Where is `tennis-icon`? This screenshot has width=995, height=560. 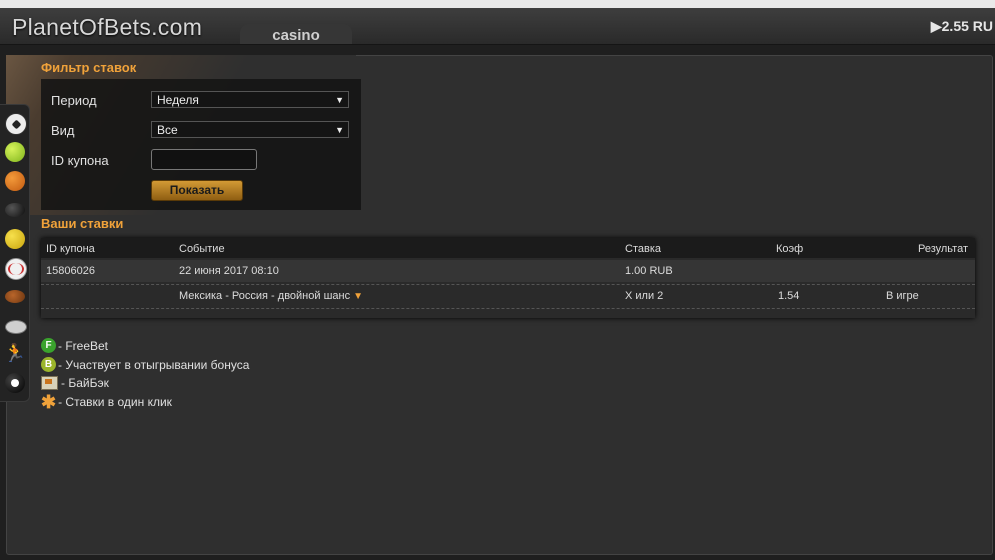
tennis-icon is located at coordinates (15, 152).